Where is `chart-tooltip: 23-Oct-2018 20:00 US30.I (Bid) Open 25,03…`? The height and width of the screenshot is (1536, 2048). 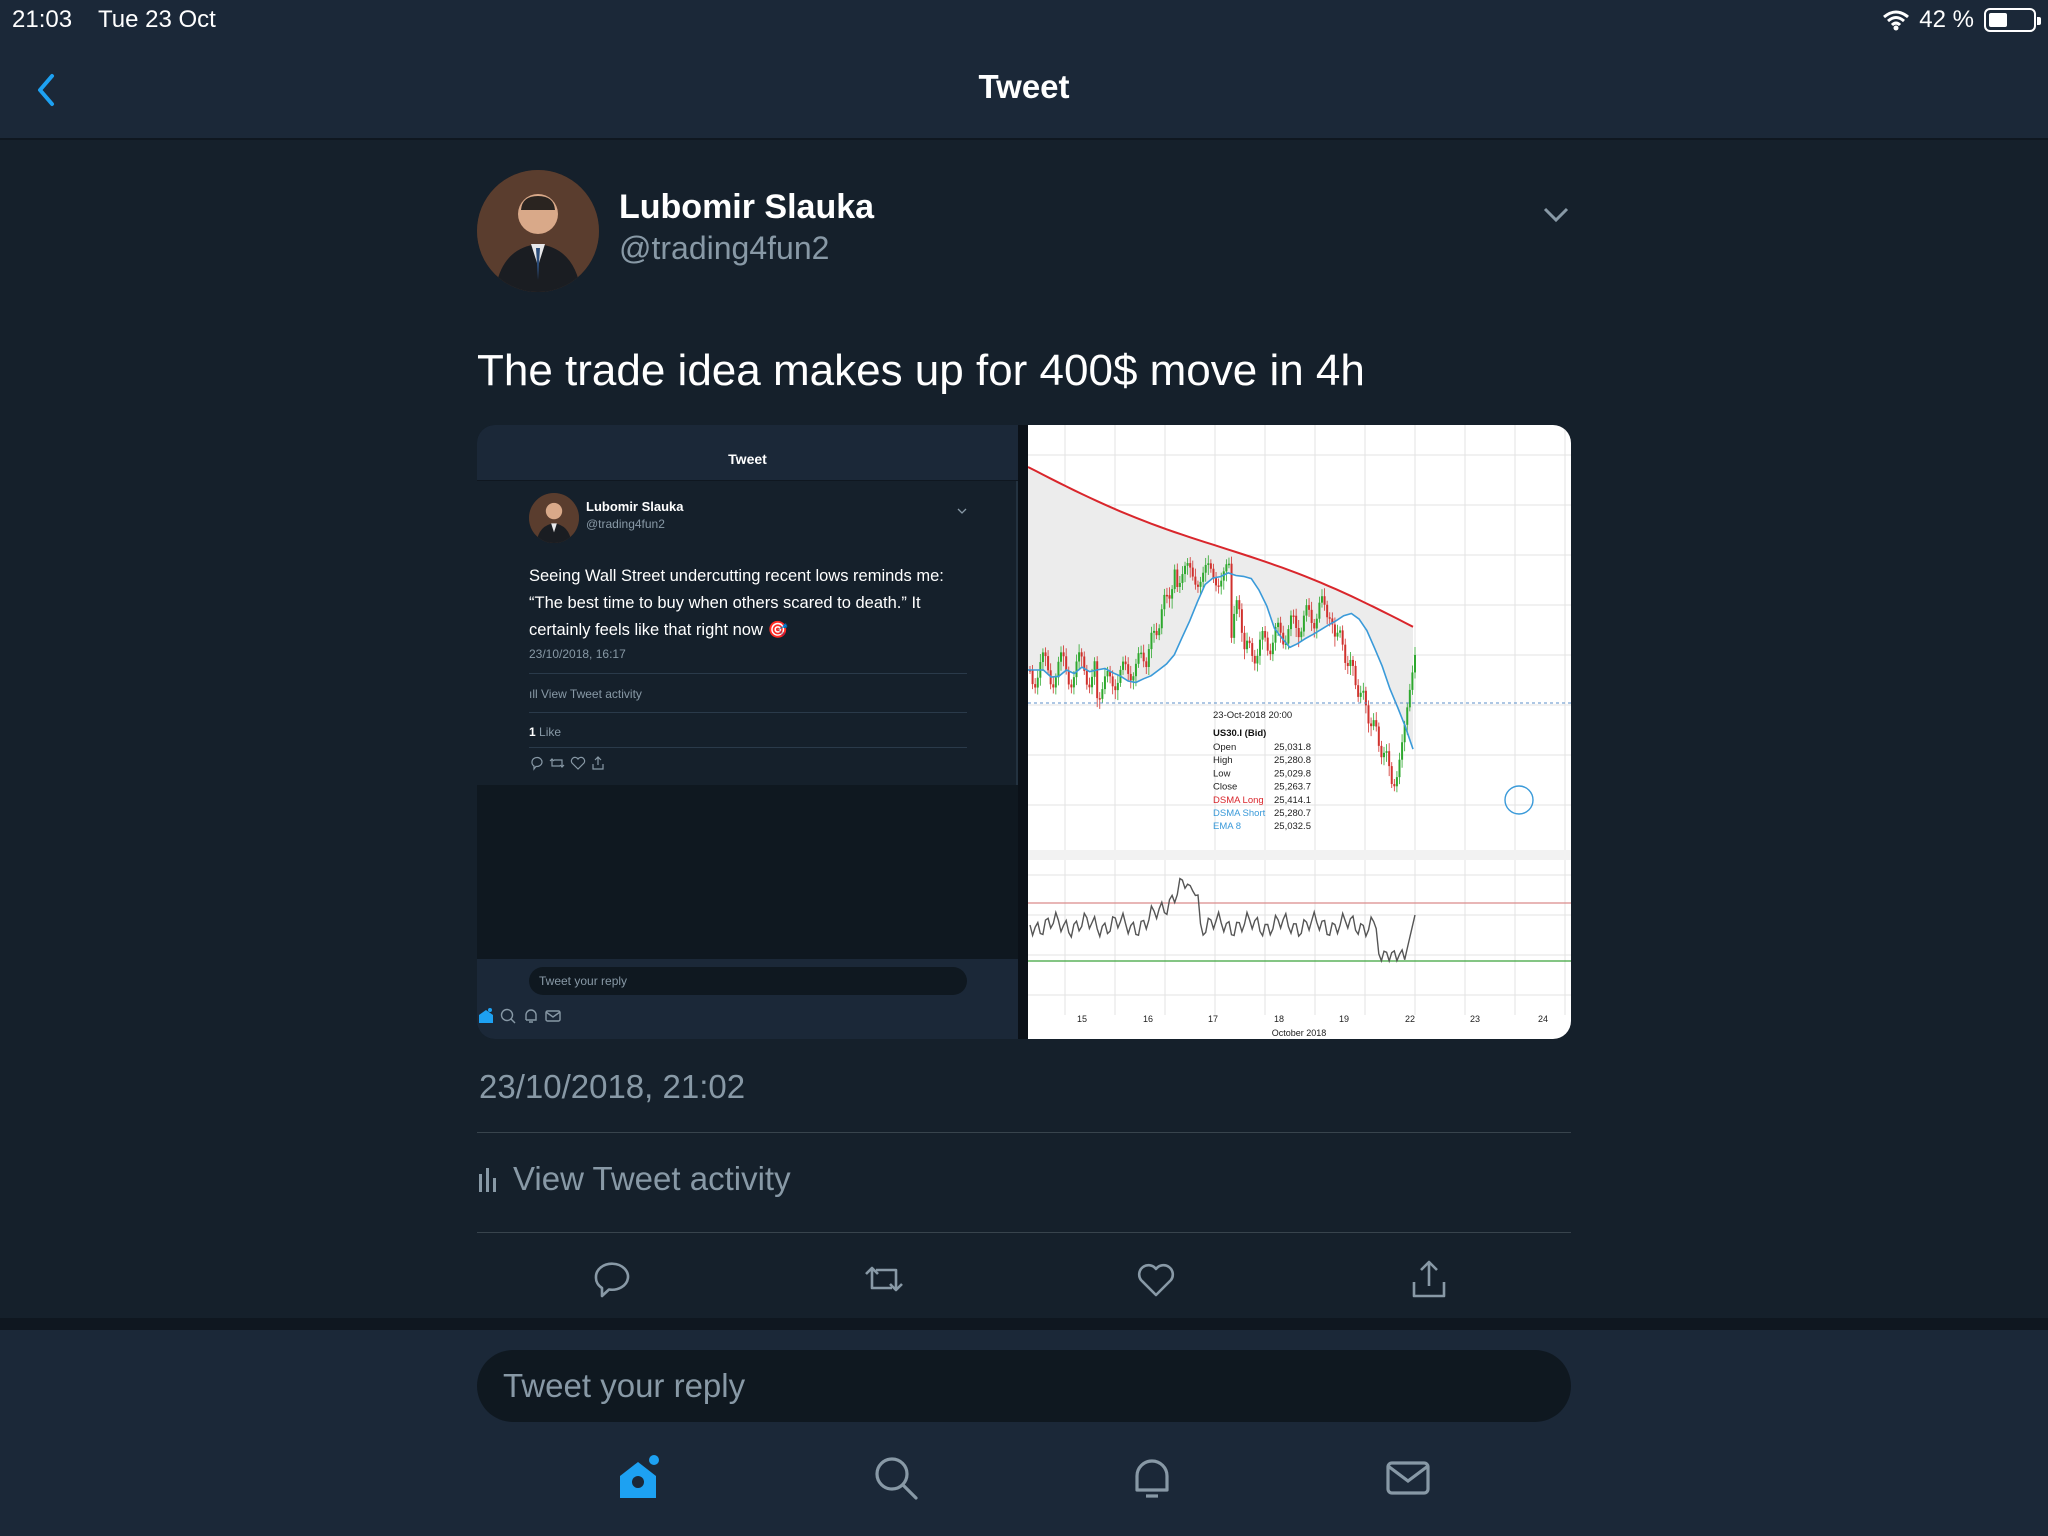 chart-tooltip: 23-Oct-2018 20:00 US30.I (Bid) Open 25,03… is located at coordinates (1262, 771).